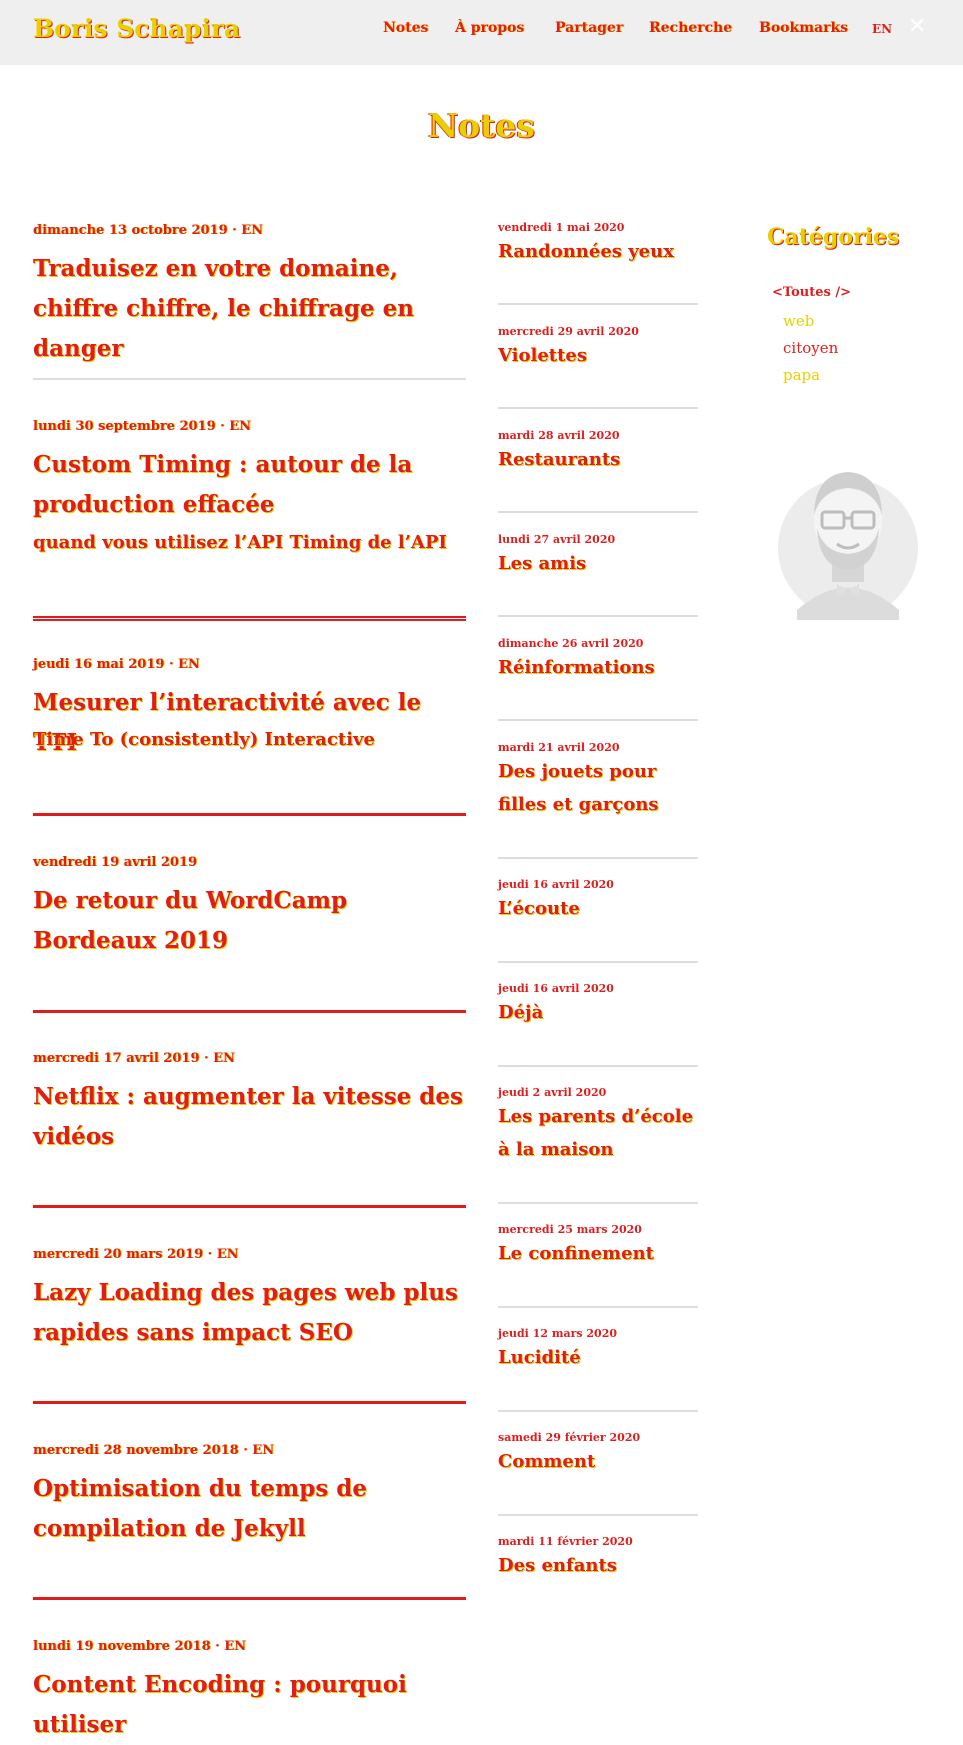 This screenshot has height=1745, width=963. Describe the element at coordinates (142, 426) in the screenshot. I see `note-date: lundi 30 septembre 2019 · EN` at that location.